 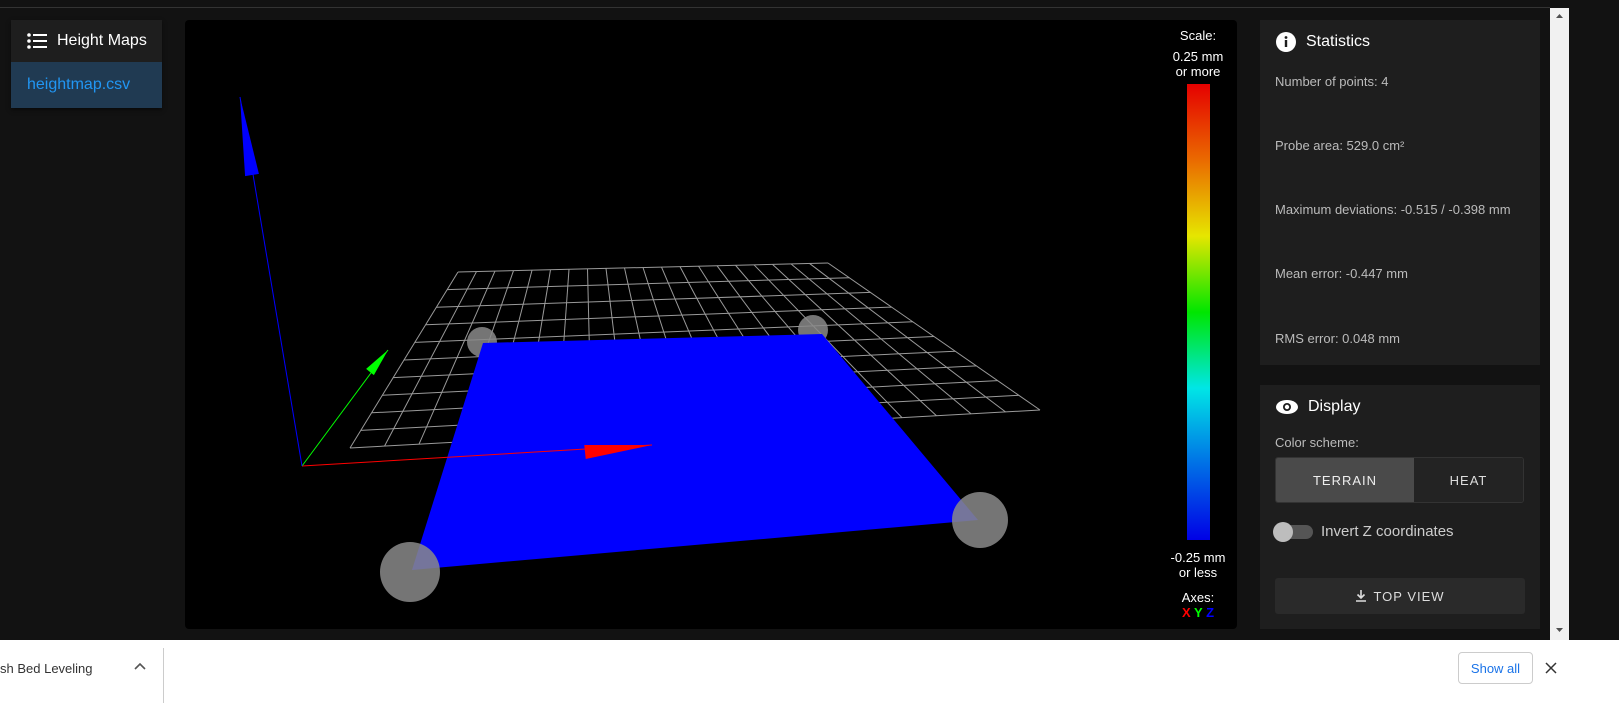 I want to click on top-border, so click(x=775, y=4).